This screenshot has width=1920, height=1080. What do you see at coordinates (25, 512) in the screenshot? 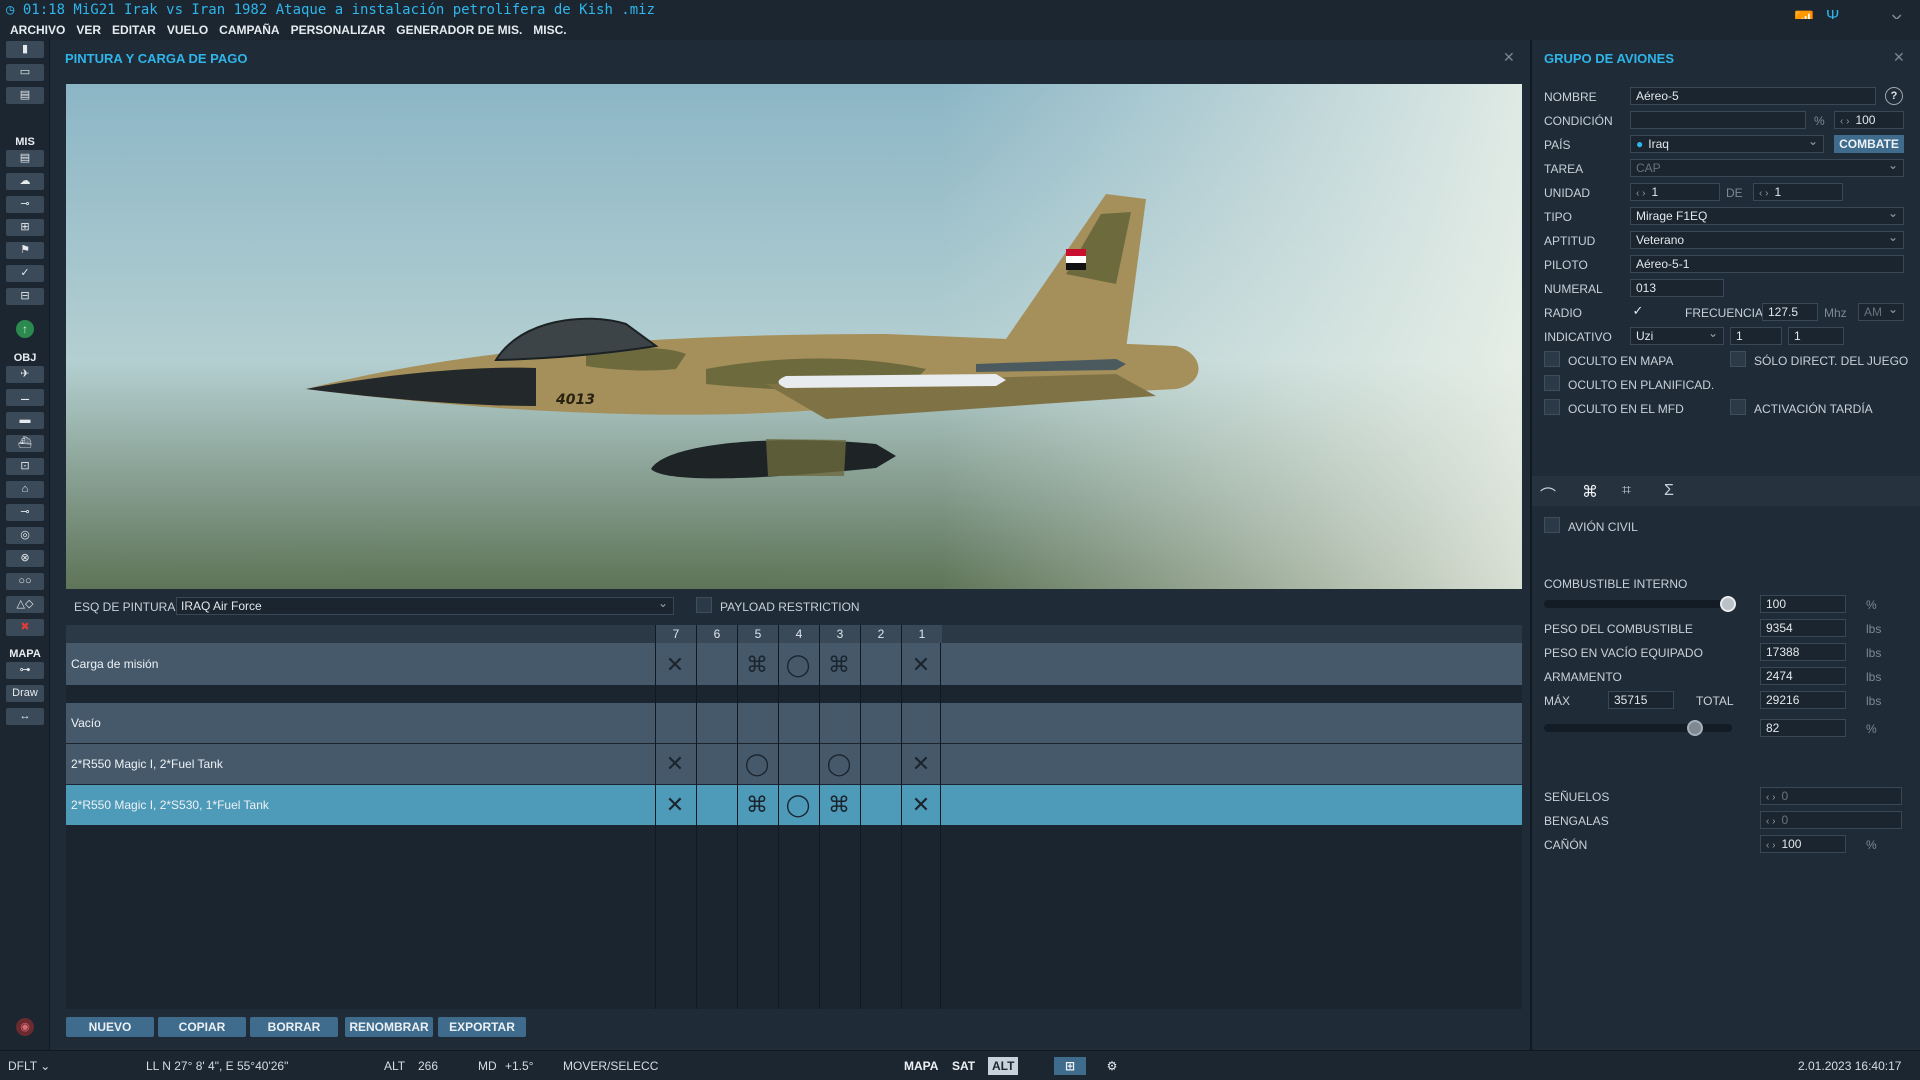
I see `add-zone-button: ⊸` at bounding box center [25, 512].